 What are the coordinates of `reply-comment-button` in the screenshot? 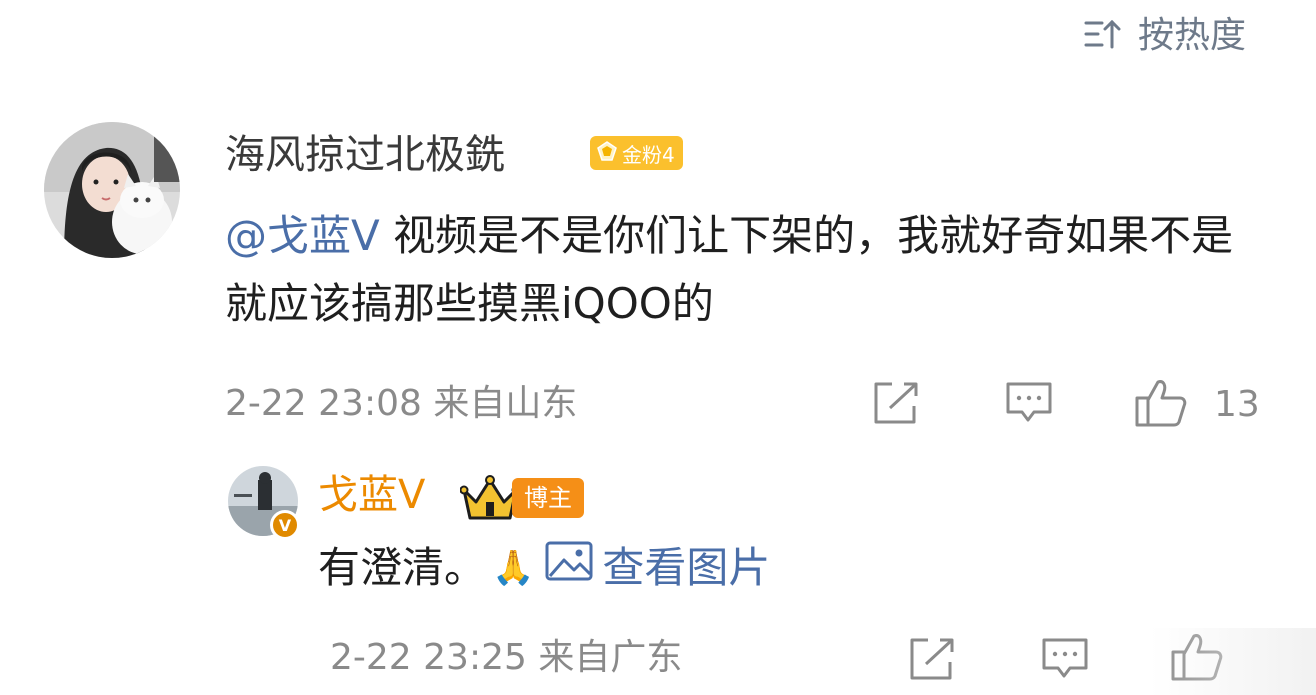 It's located at (1065, 661).